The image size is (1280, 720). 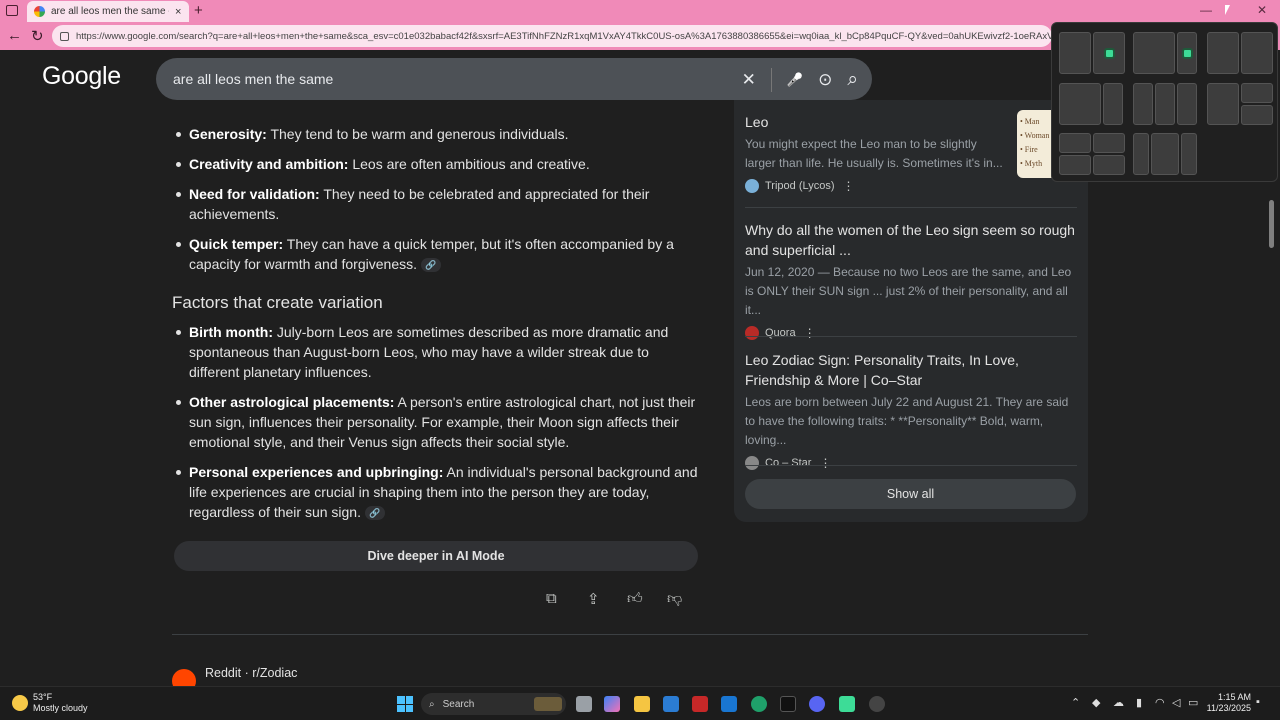 What do you see at coordinates (1091, 104) in the screenshot?
I see `snap-layout-wide-narrow` at bounding box center [1091, 104].